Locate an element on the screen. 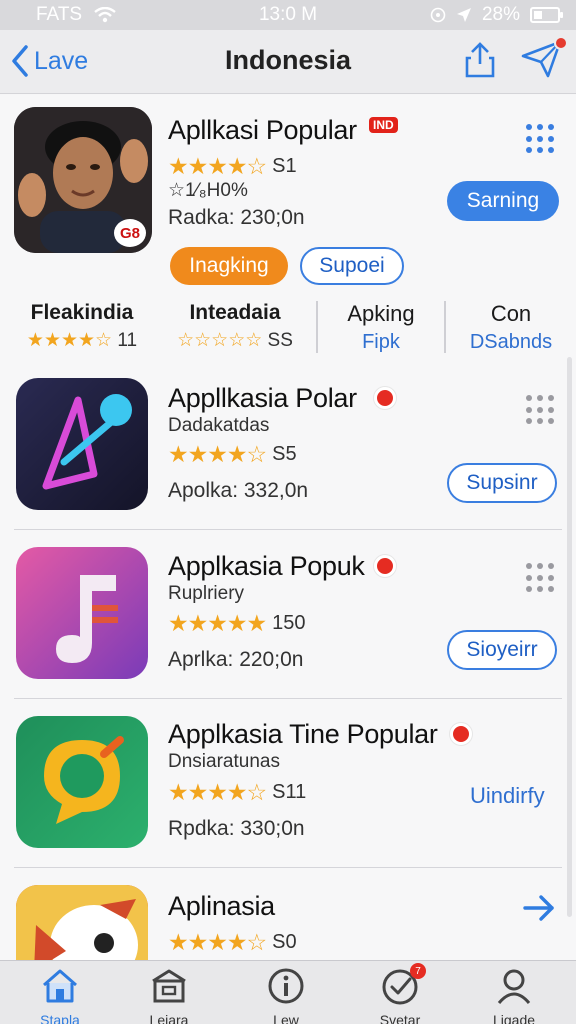  send-button is located at coordinates (544, 60).